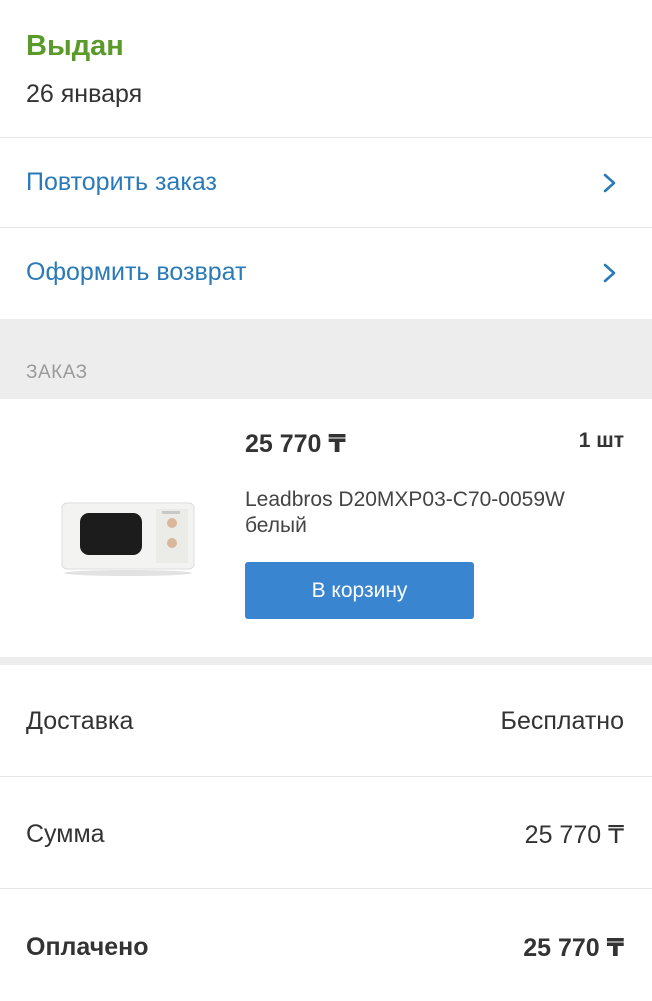 The height and width of the screenshot is (1001, 652). What do you see at coordinates (574, 835) in the screenshot?
I see `subtotal-value: 25 770 ₸` at bounding box center [574, 835].